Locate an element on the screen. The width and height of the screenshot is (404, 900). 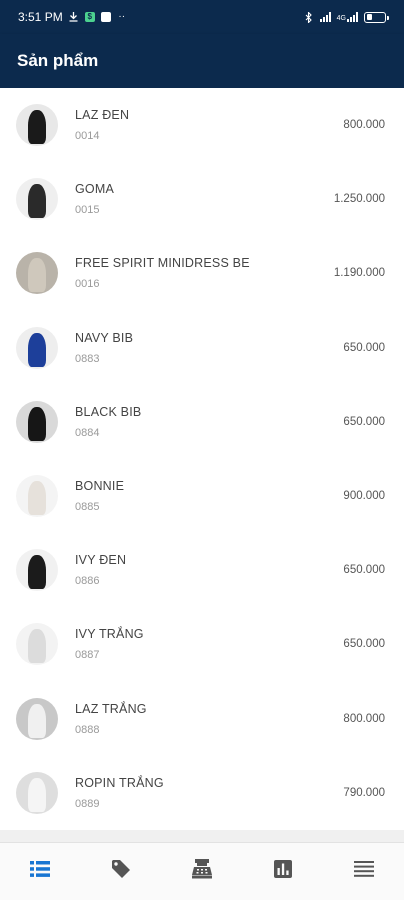
product-name: LAZ ĐEN is located at coordinates (102, 115).